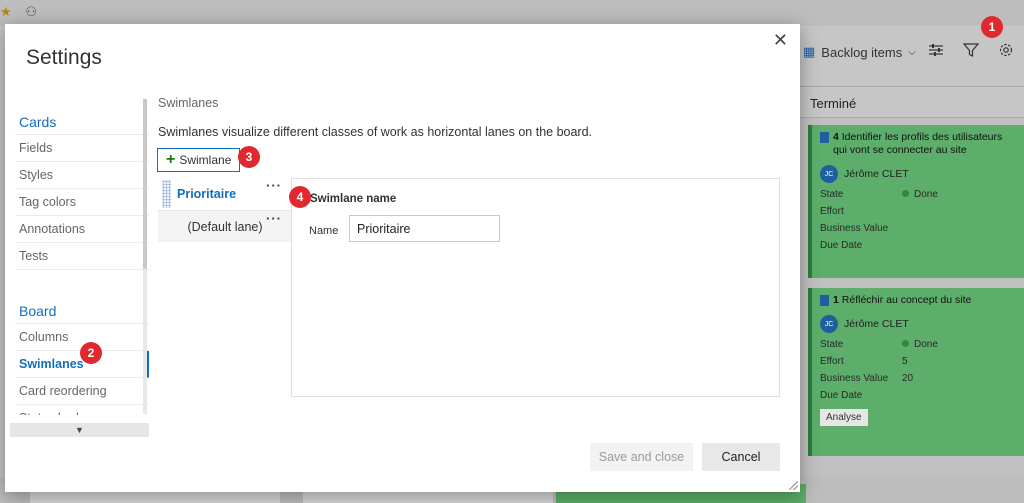 This screenshot has width=1024, height=503. Describe the element at coordinates (641, 457) in the screenshot. I see `save-and-close-button: Save and close` at that location.